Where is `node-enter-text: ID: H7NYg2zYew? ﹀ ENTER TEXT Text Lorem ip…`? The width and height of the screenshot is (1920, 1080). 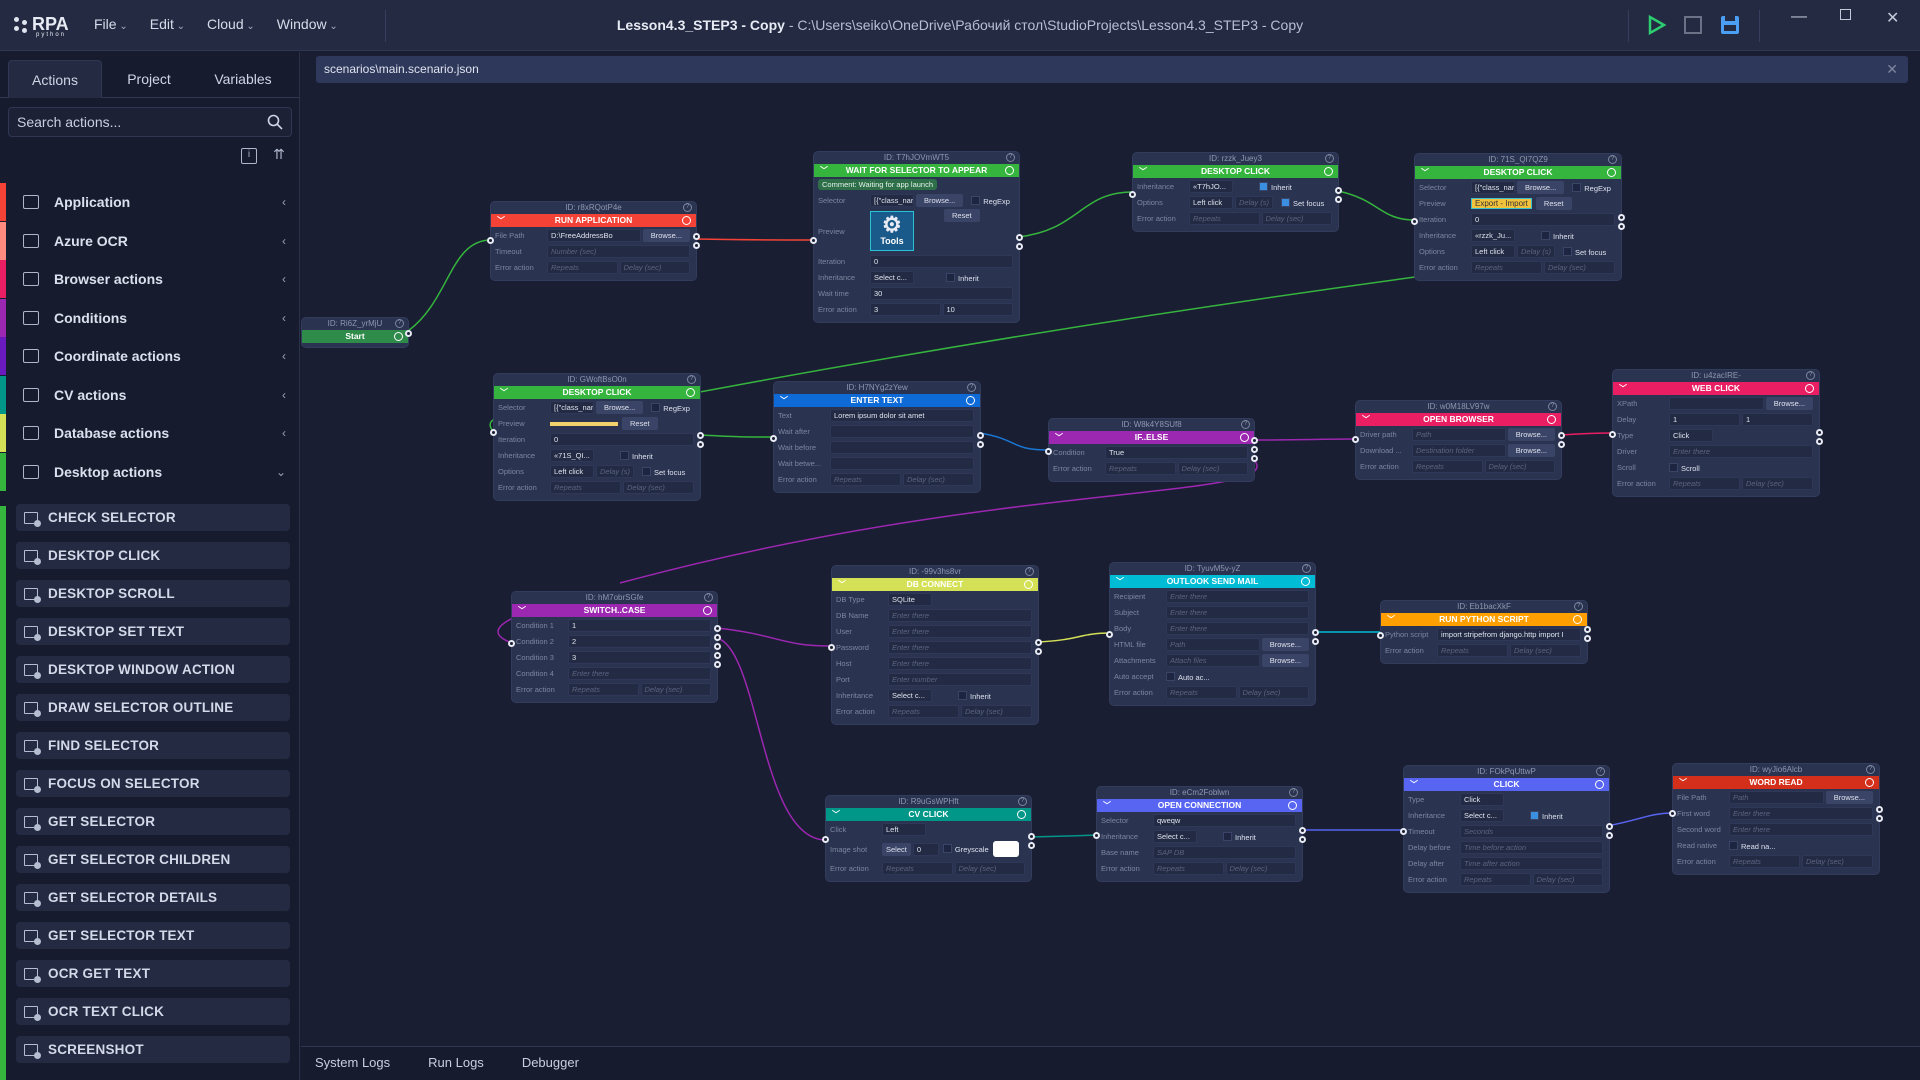 node-enter-text: ID: H7NYg2zYew? ﹀ ENTER TEXT Text Lorem ip… is located at coordinates (877, 437).